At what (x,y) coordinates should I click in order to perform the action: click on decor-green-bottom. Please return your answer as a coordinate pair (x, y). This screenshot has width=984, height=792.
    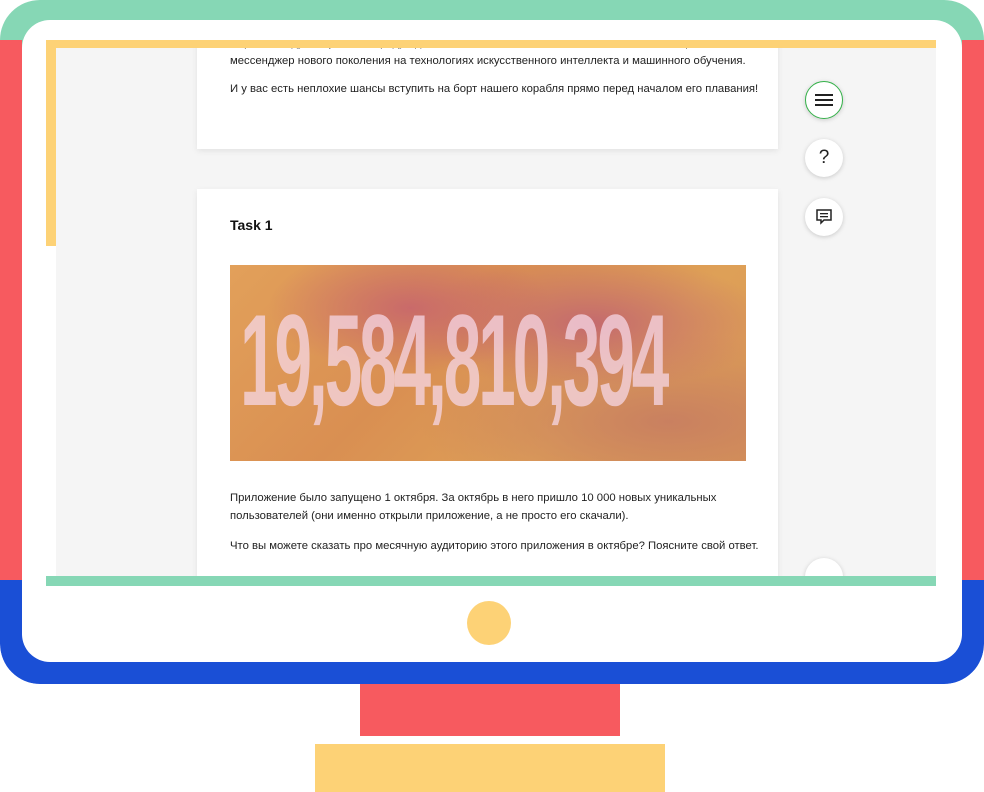
    Looking at the image, I should click on (491, 581).